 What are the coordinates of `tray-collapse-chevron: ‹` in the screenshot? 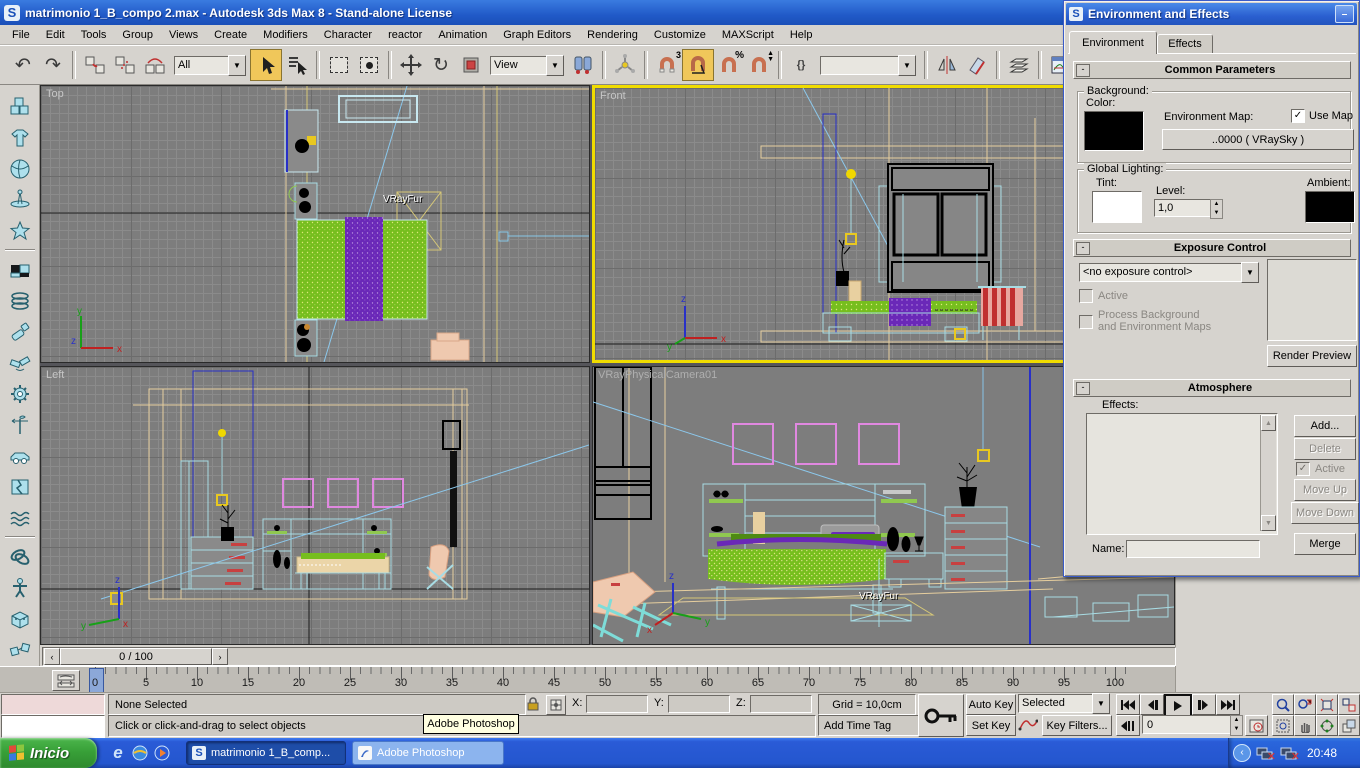 It's located at (1242, 753).